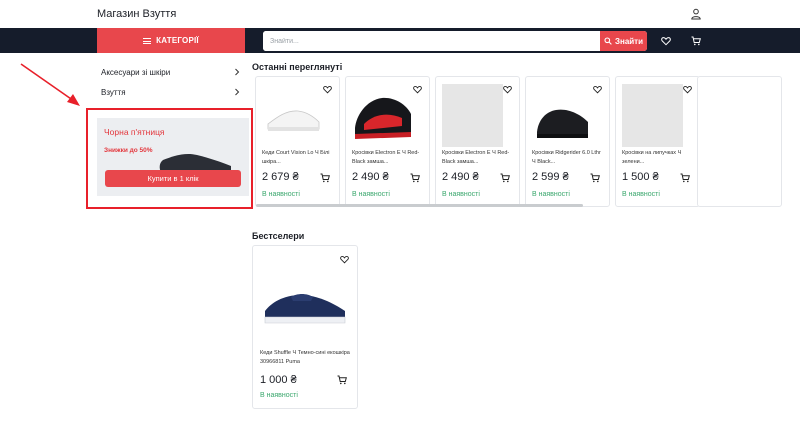 This screenshot has height=432, width=800. I want to click on sidebar-item-shoes: Взуття, so click(171, 92).